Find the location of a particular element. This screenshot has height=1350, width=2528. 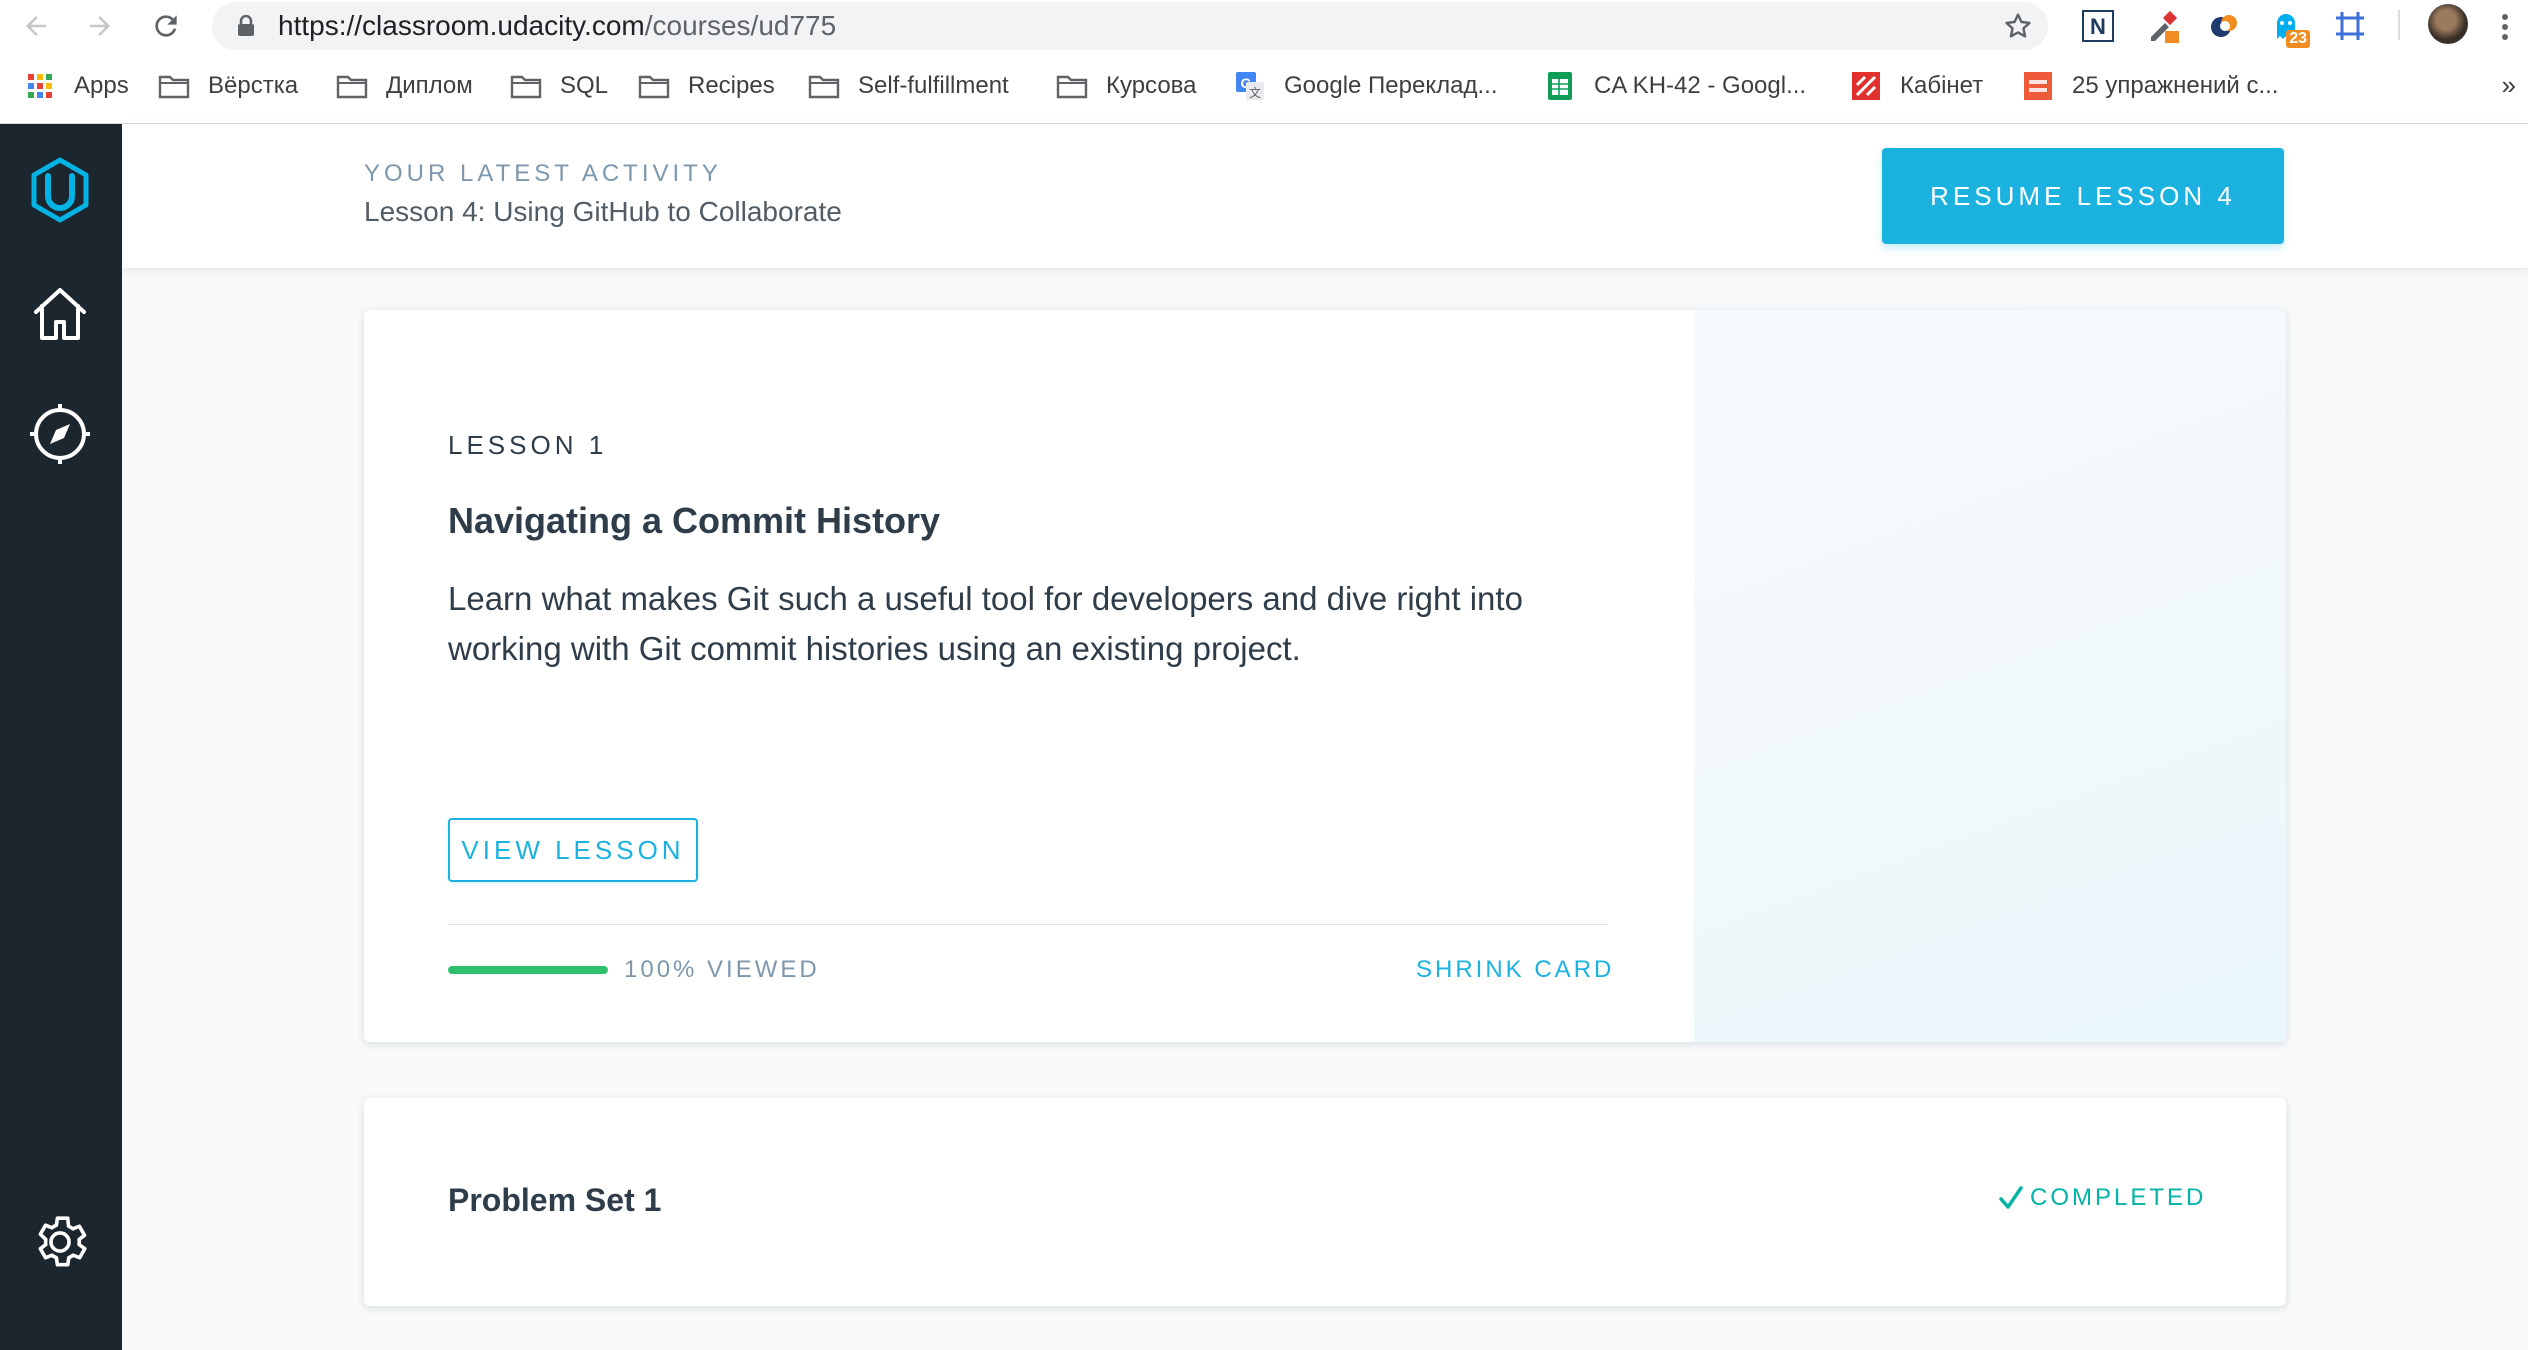

lesson-number: LESSON 1 is located at coordinates (528, 445).